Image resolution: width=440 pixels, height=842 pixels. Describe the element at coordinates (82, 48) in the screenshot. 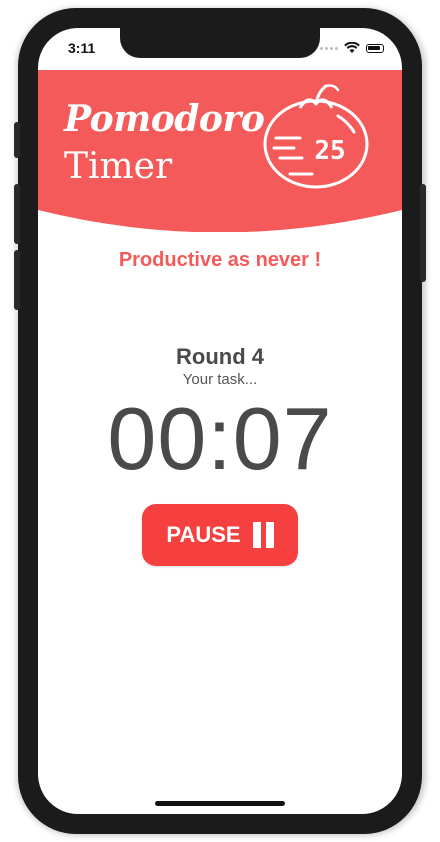

I see `status-time: 3:11` at that location.